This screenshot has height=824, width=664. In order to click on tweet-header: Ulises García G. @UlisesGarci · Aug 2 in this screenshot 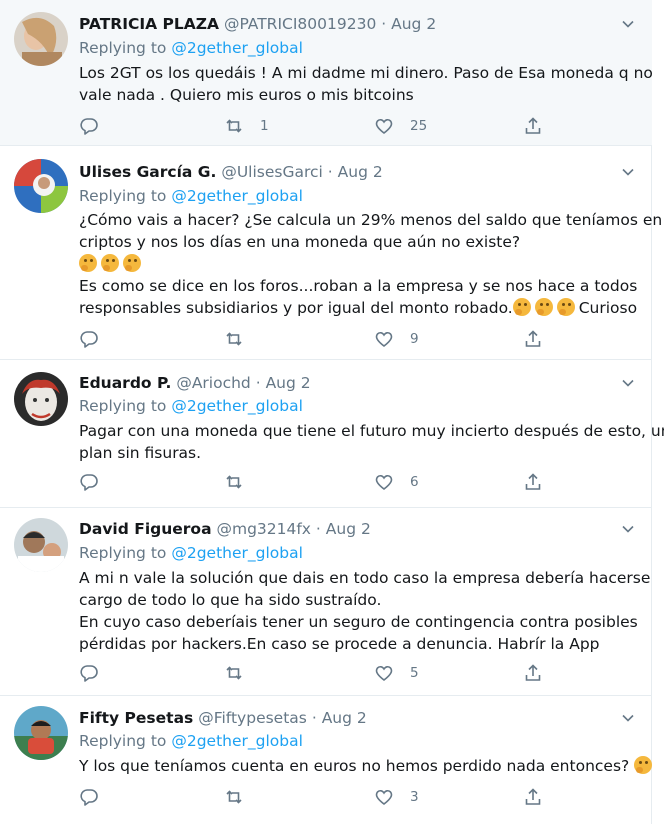, I will do `click(345, 172)`.